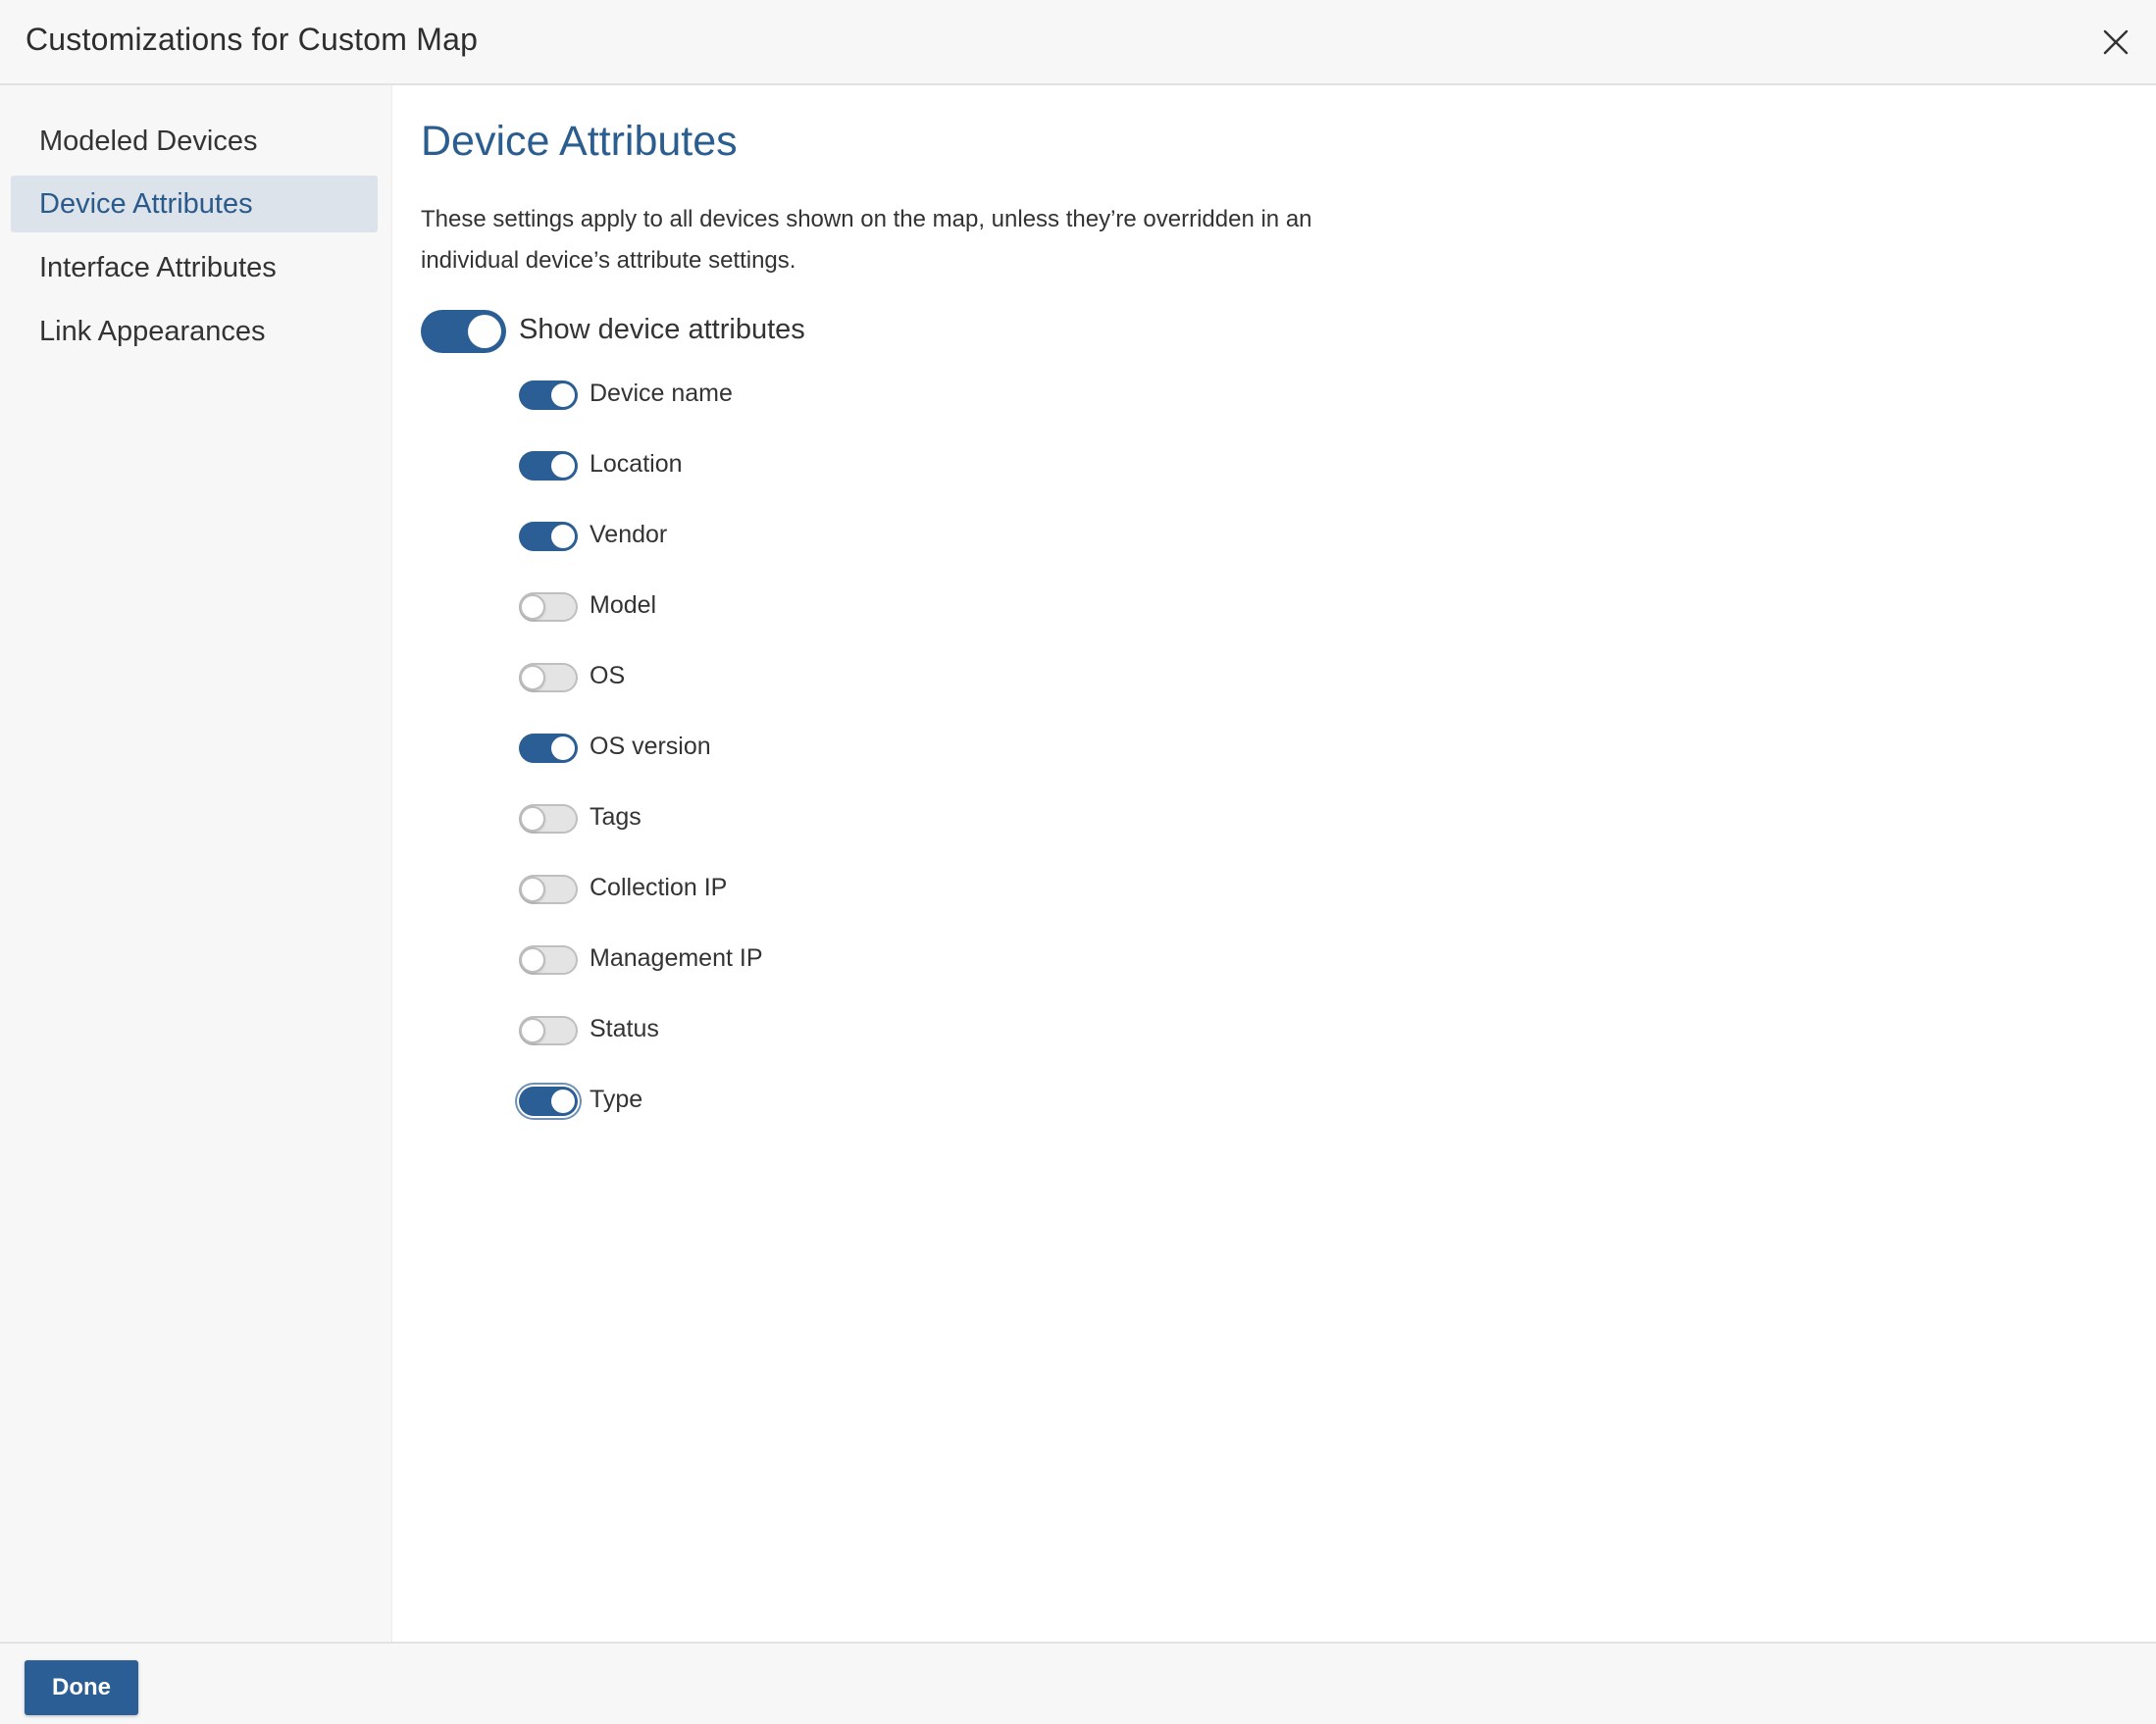 The height and width of the screenshot is (1724, 2156). I want to click on toggle-vendor, so click(548, 536).